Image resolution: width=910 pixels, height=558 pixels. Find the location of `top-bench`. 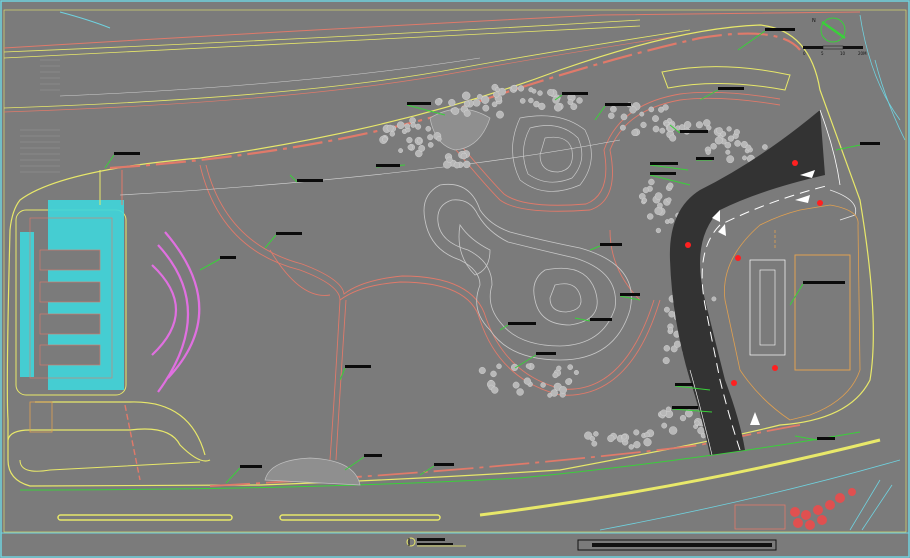

top-bench is located at coordinates (726, 78).